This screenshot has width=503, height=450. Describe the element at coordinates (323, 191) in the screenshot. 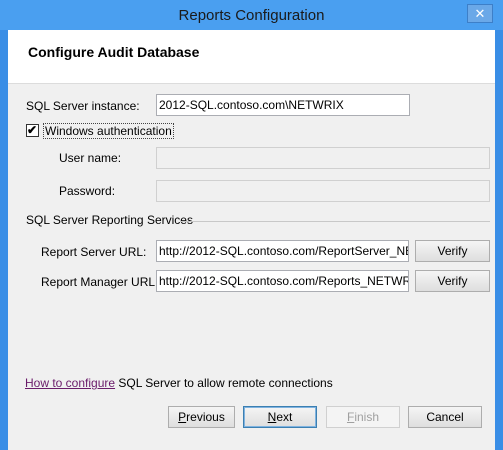

I see `password-field` at that location.